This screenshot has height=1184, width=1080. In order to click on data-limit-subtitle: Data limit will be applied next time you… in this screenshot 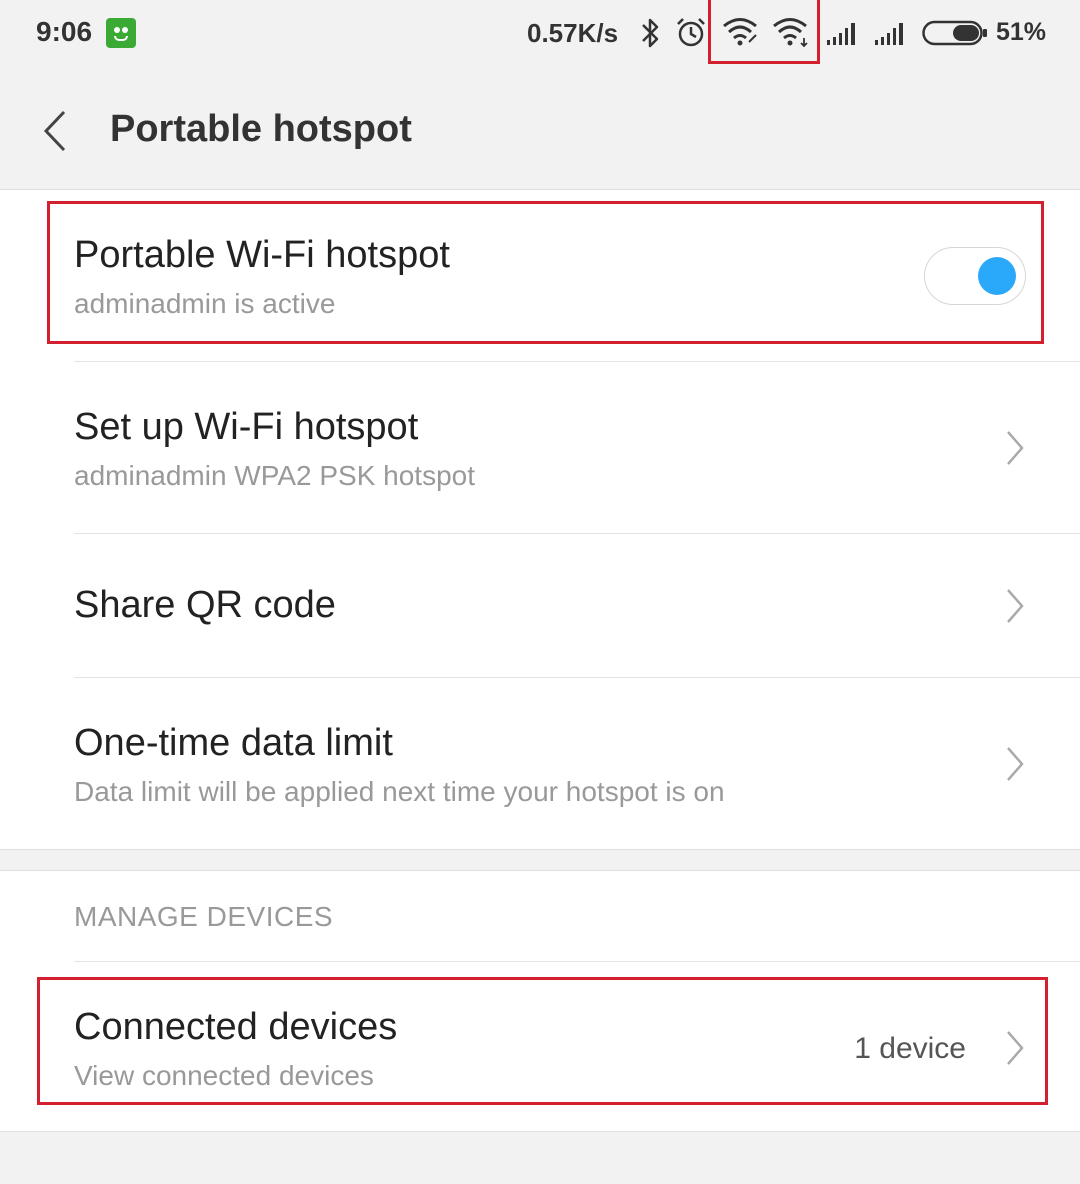, I will do `click(399, 791)`.